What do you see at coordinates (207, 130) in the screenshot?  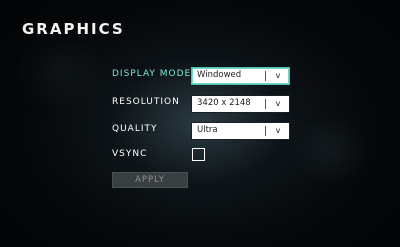 I see `quality-value: Ultra` at bounding box center [207, 130].